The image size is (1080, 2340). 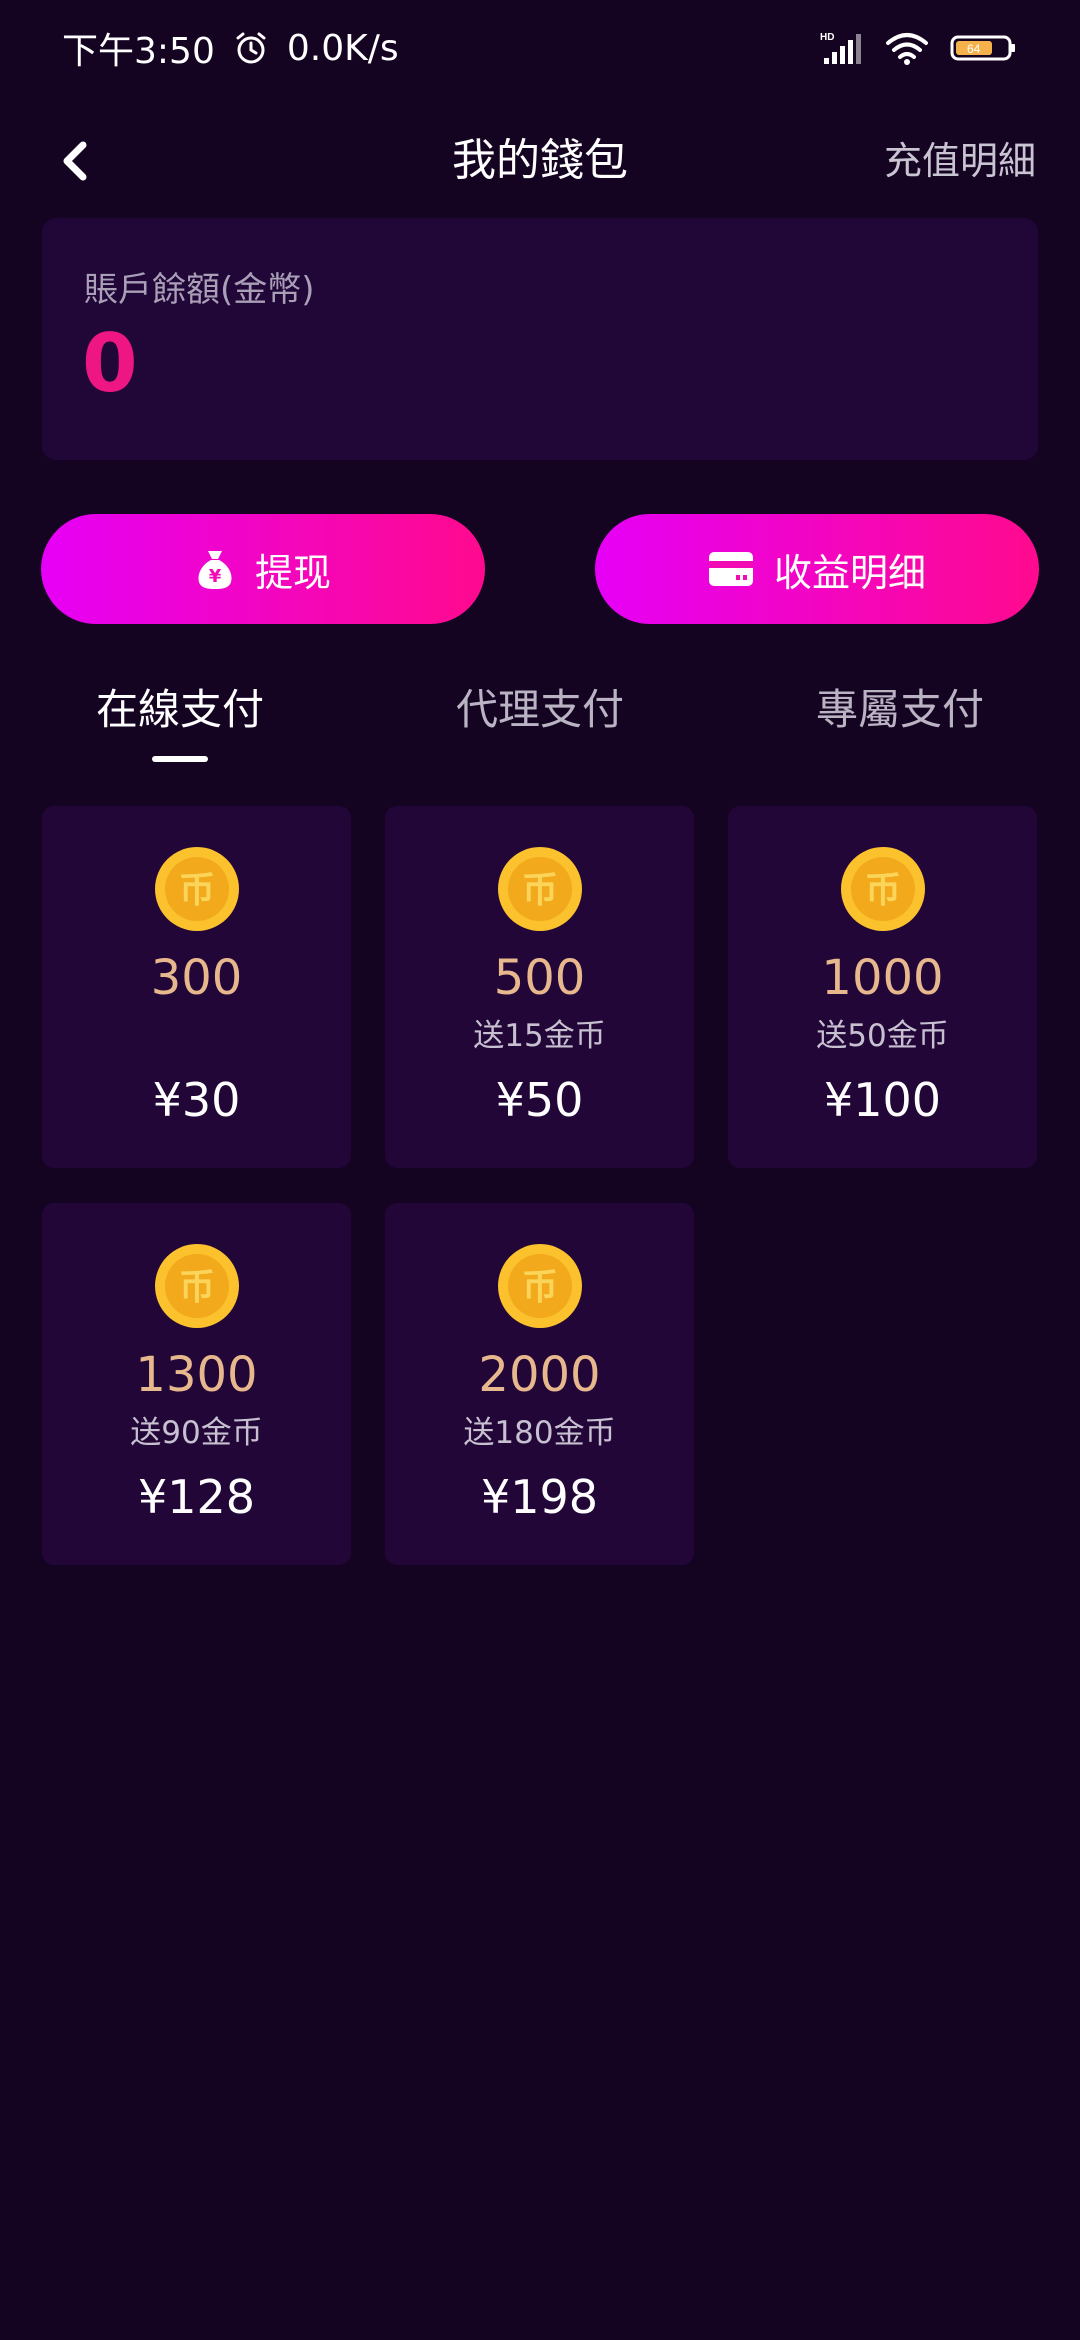 I want to click on balance-card: 賬戶餘額(金幣) 0, so click(x=540, y=339).